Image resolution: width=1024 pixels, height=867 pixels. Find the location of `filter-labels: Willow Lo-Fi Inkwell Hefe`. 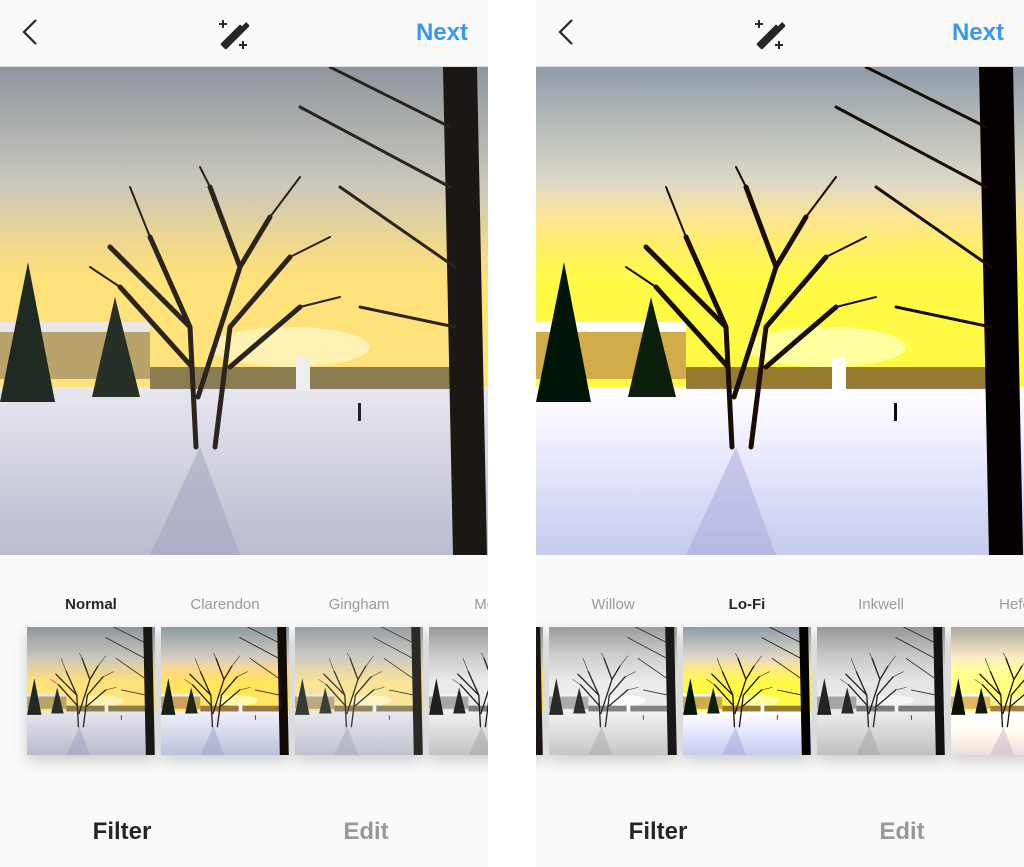

filter-labels: Willow Lo-Fi Inkwell Hefe is located at coordinates (780, 606).